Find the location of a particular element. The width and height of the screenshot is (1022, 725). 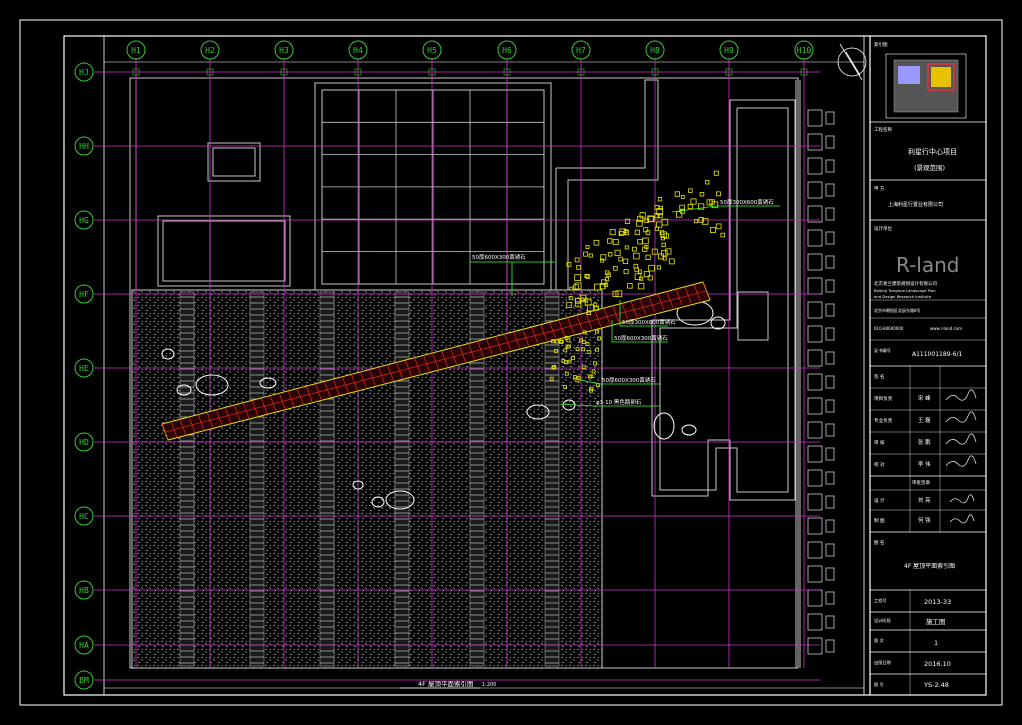

grid-label-HE: HE is located at coordinates (84, 368).